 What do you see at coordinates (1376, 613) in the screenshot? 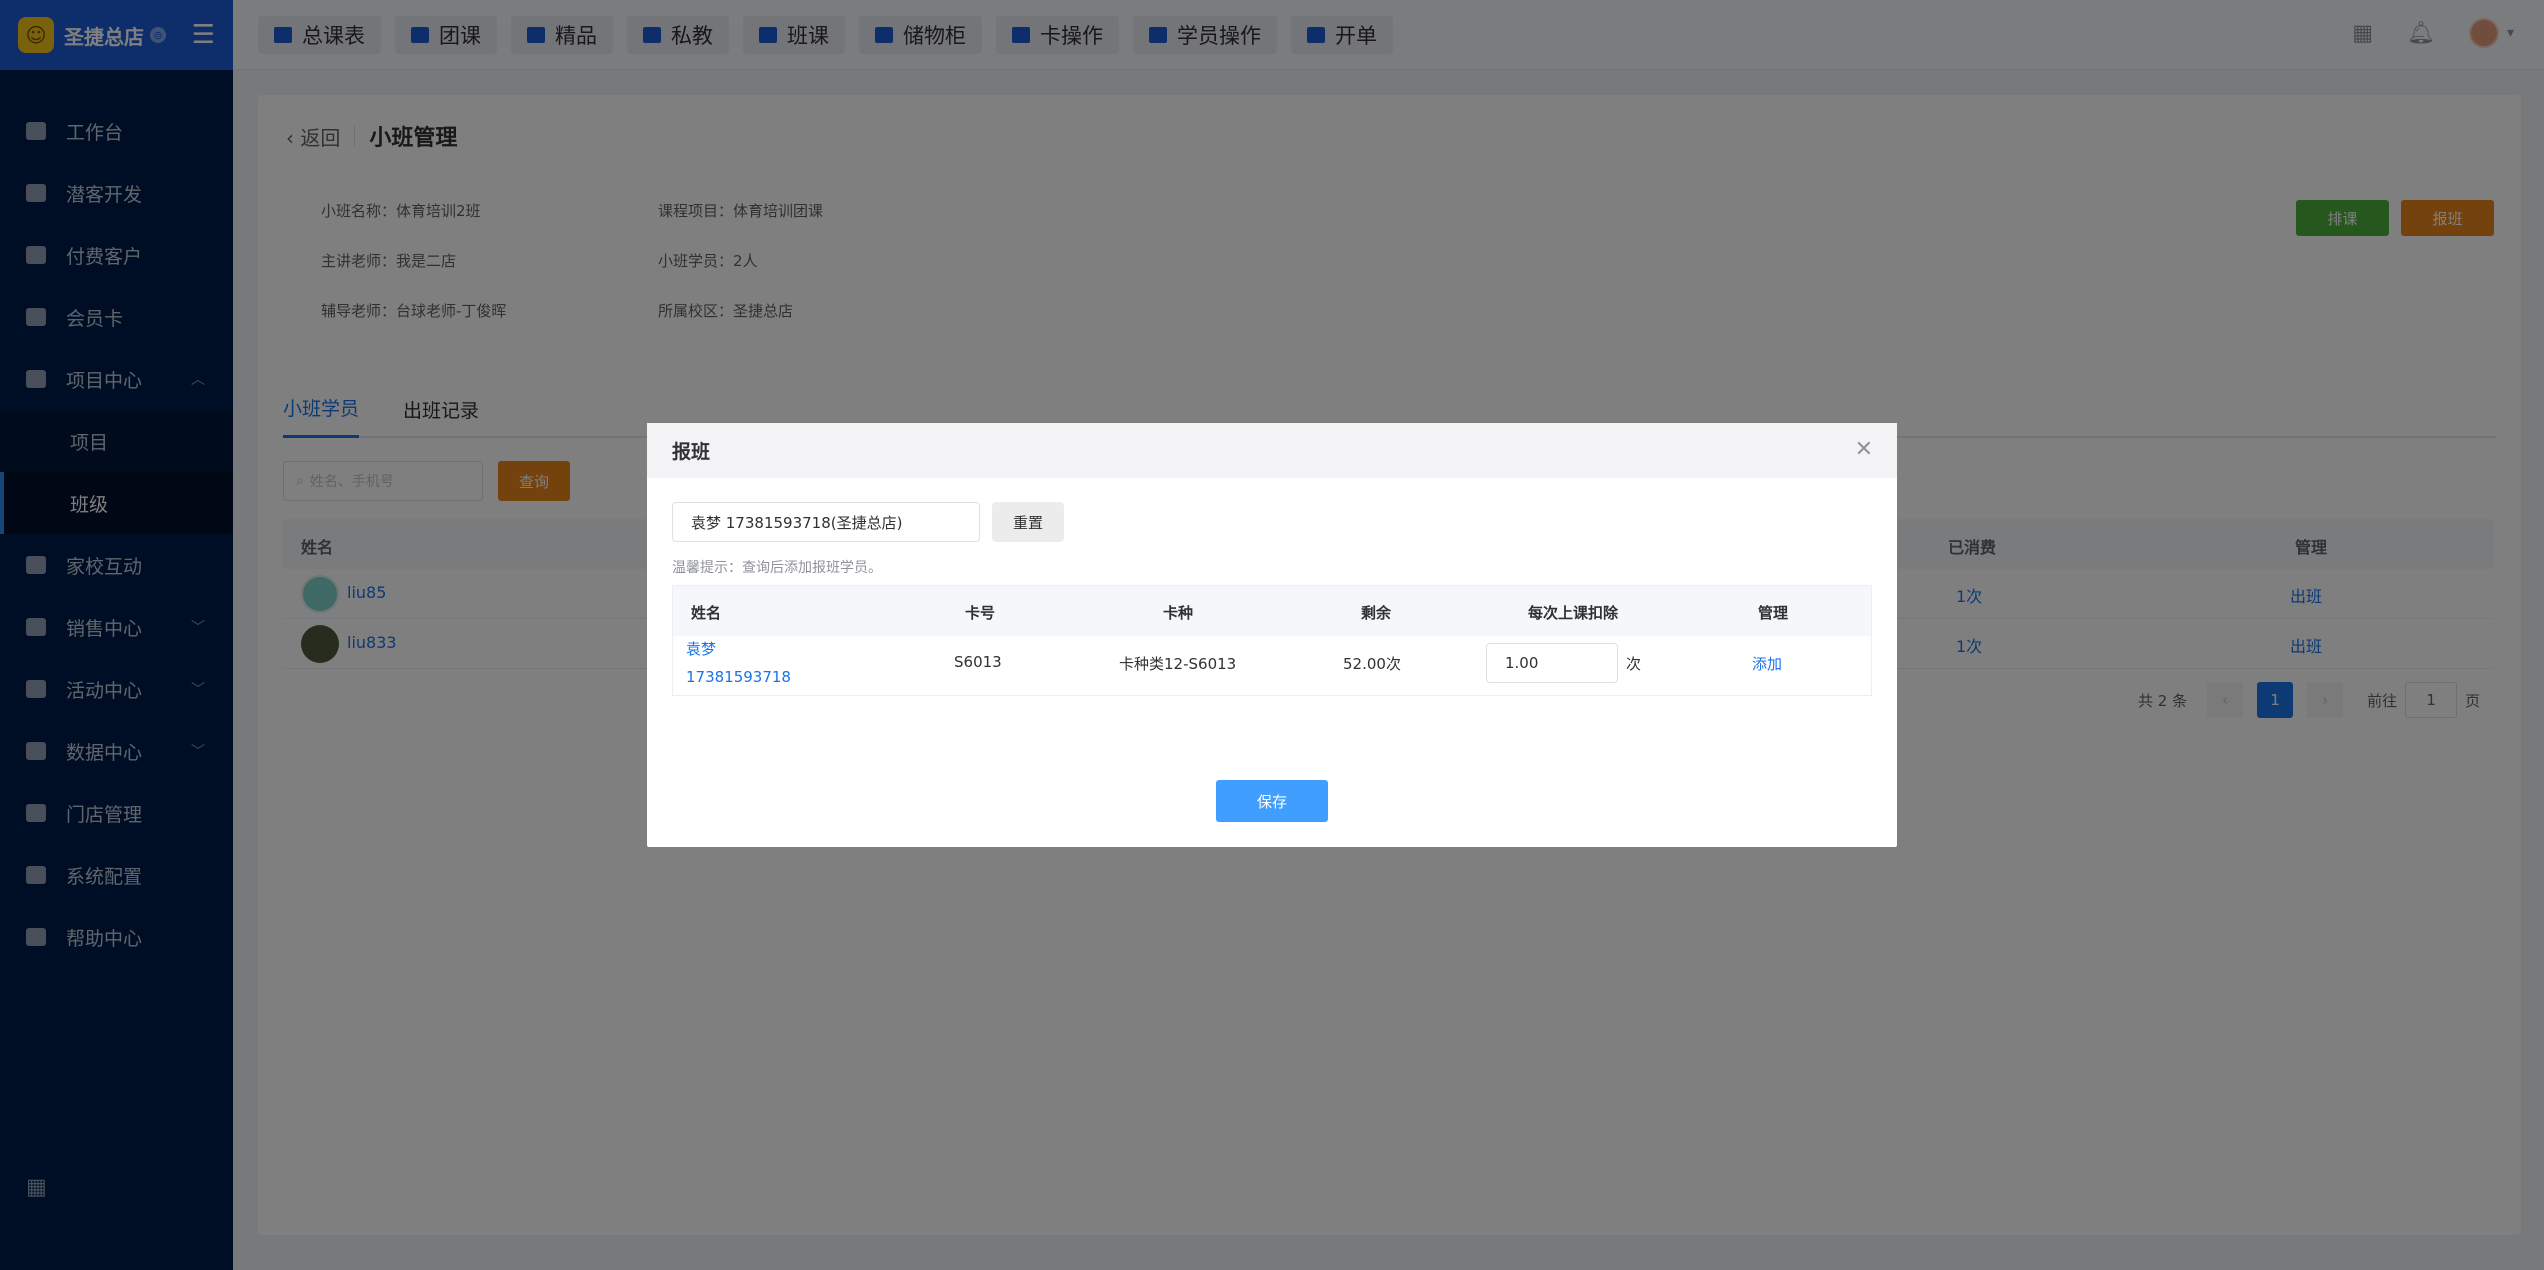
I see `col-remaining: 剩余` at bounding box center [1376, 613].